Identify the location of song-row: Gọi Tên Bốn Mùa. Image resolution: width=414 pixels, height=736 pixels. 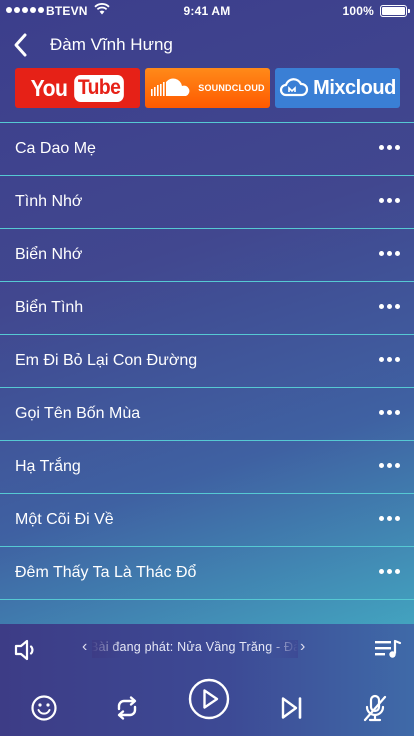
(207, 414).